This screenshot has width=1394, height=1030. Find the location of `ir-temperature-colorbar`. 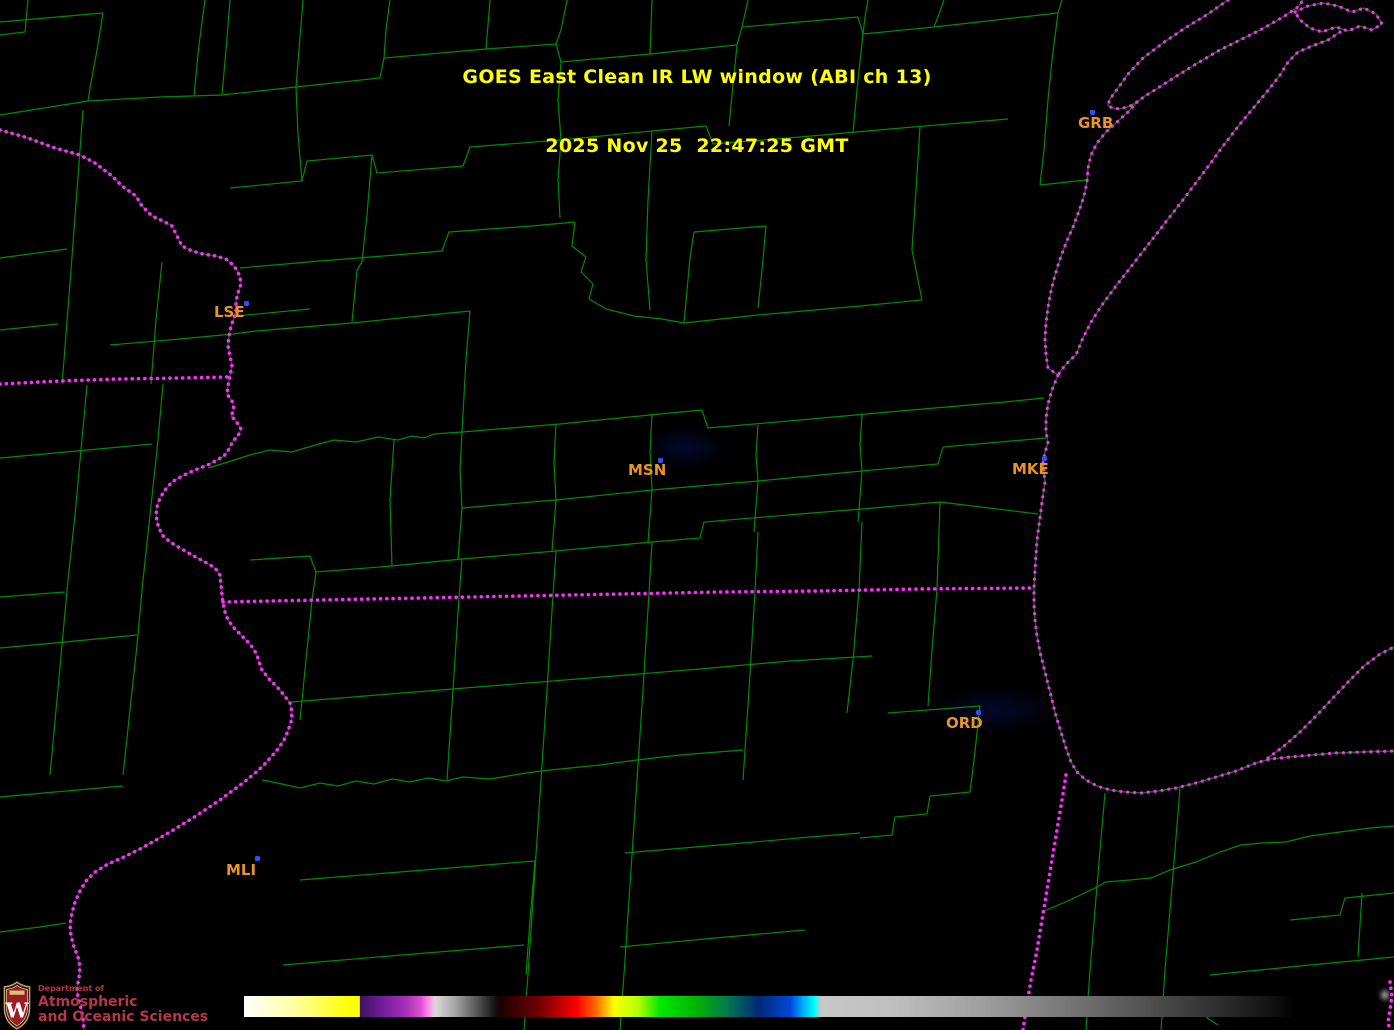

ir-temperature-colorbar is located at coordinates (769, 1006).